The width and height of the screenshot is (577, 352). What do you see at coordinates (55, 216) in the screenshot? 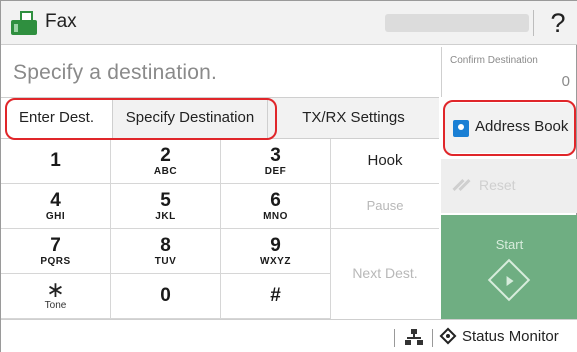
I see `key-letters: GHI` at bounding box center [55, 216].